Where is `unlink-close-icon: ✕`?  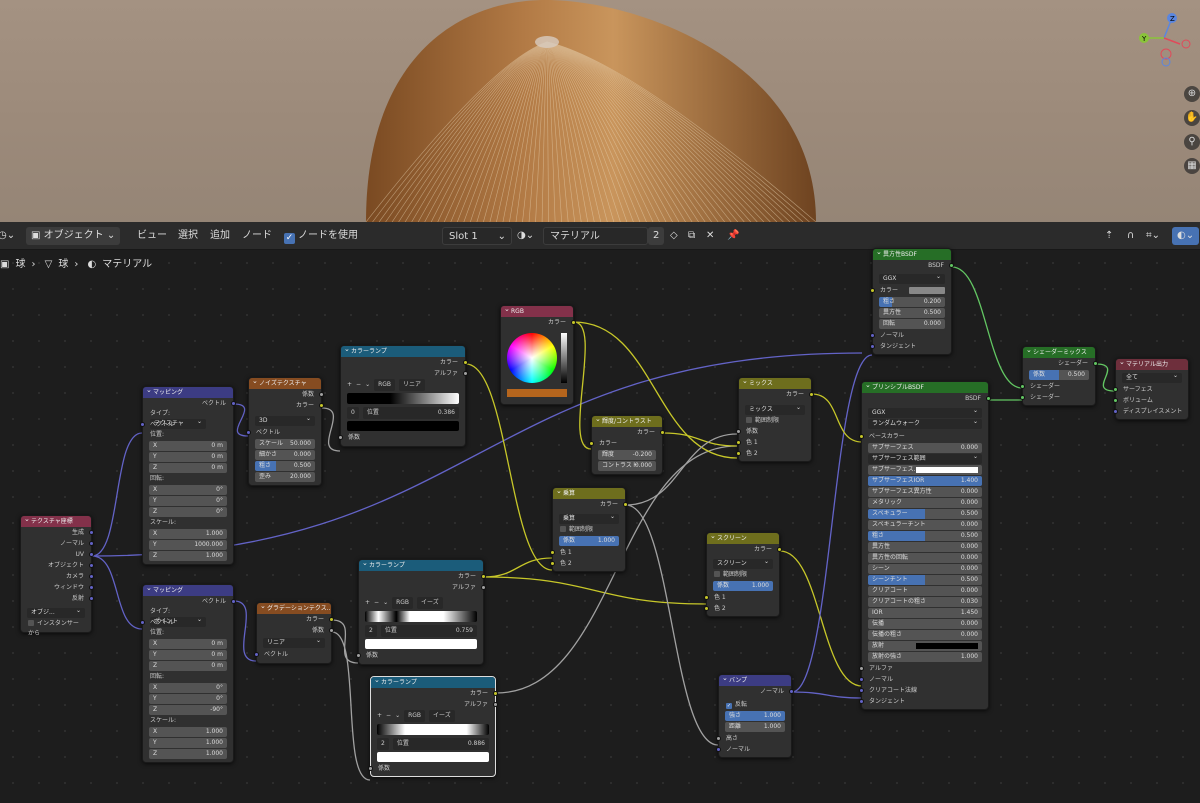 unlink-close-icon: ✕ is located at coordinates (710, 236).